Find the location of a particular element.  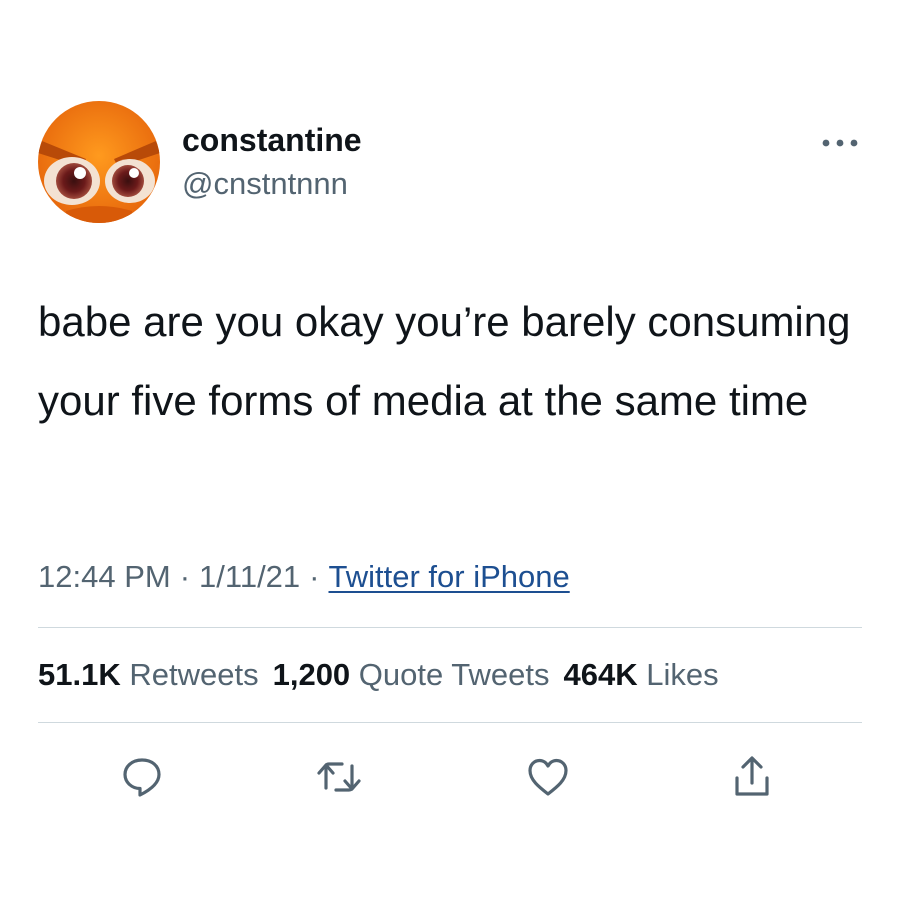

display-name: constantine is located at coordinates (272, 140).